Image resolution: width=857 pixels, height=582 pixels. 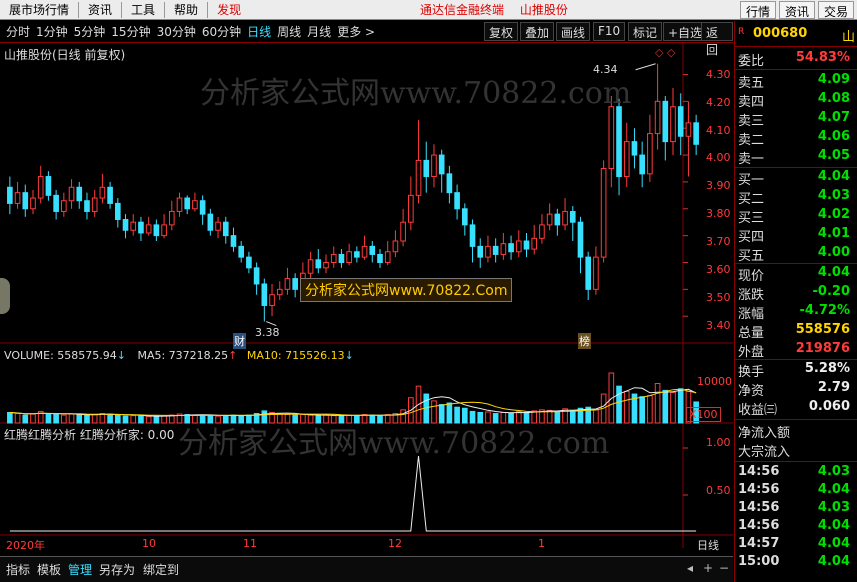 What do you see at coordinates (796, 312) in the screenshot?
I see `stat-row: 涨幅 -4.72%` at bounding box center [796, 312].